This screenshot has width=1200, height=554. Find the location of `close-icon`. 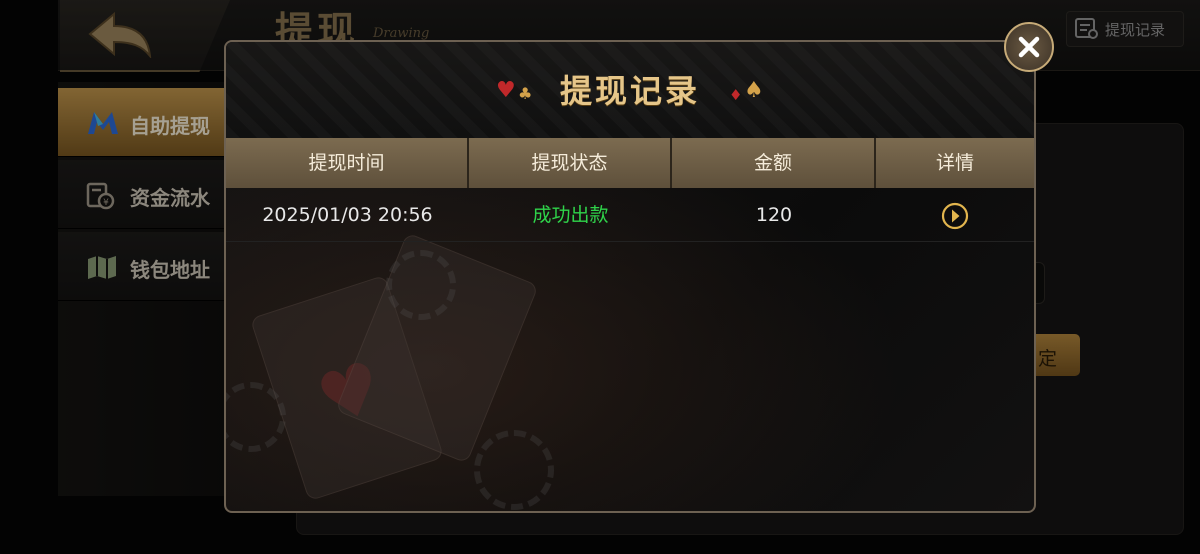

close-icon is located at coordinates (1029, 47).